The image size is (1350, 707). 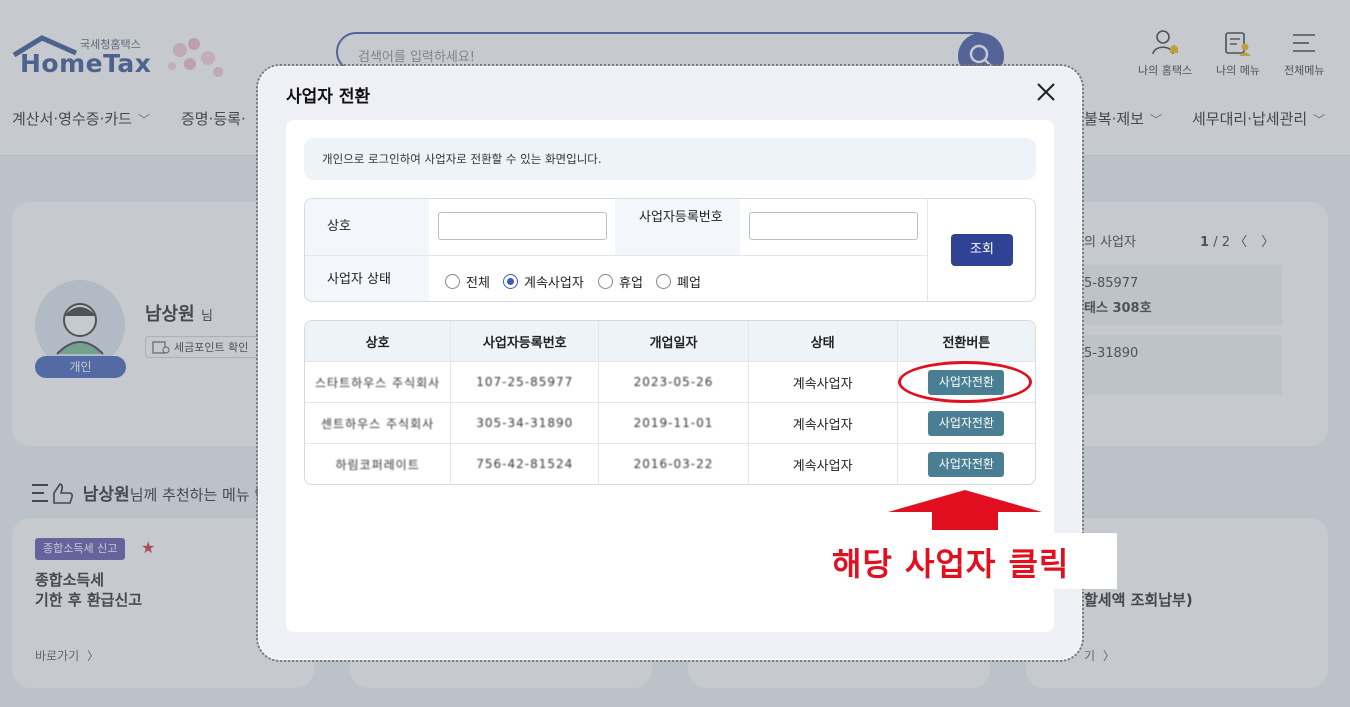 I want to click on radio-closed: 폐업, so click(x=678, y=281).